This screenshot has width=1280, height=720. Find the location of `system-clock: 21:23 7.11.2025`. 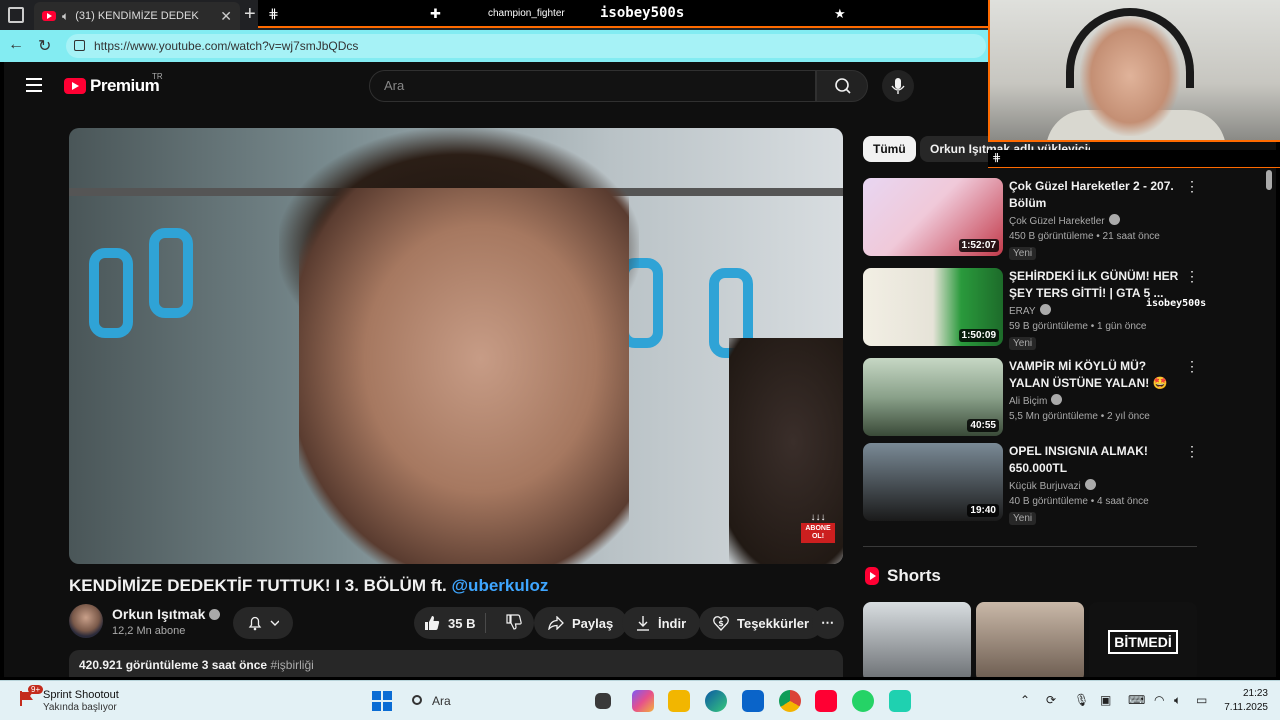

system-clock: 21:23 7.11.2025 is located at coordinates (1244, 701).